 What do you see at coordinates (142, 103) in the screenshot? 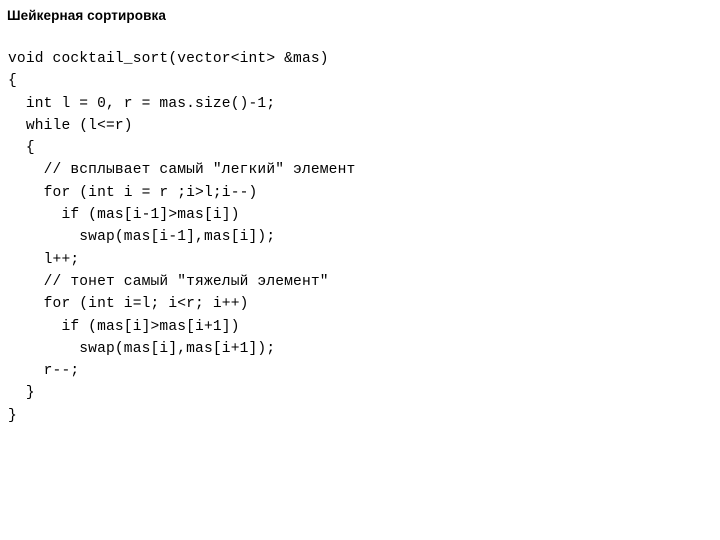
I see `code-line: int l = 0, r = mas.size()-1;` at bounding box center [142, 103].